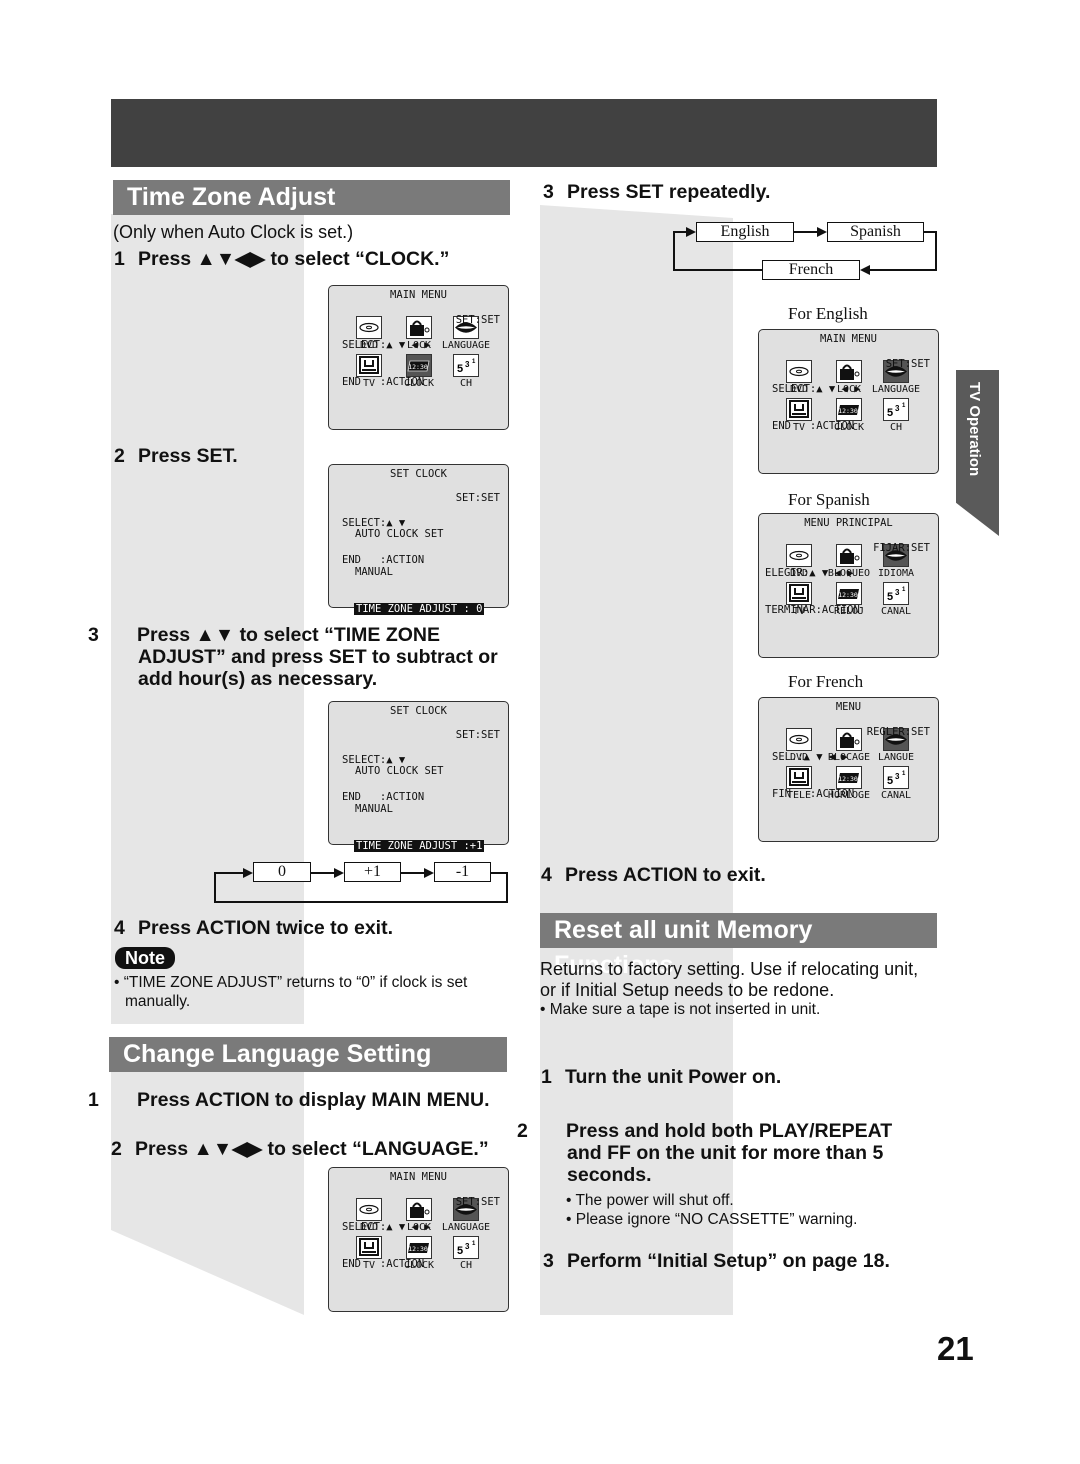  Describe the element at coordinates (254, 928) in the screenshot. I see `tz-step-4: 4 Press ACTION twice to exit.` at that location.